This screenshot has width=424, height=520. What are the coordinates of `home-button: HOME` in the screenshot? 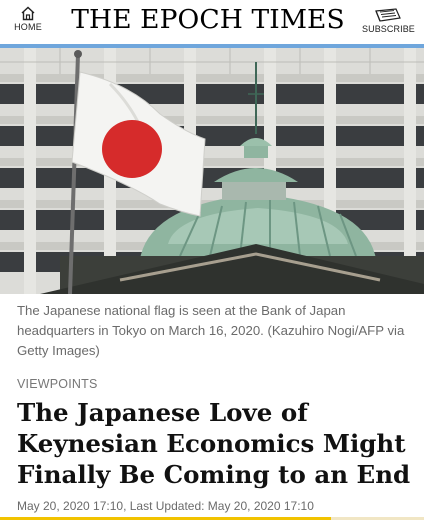 It's located at (28, 19).